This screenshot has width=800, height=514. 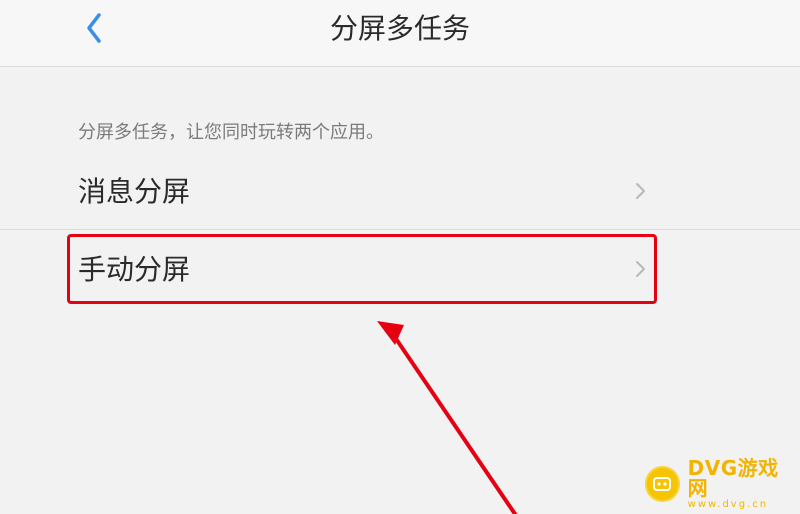 I want to click on description-text: 分屏多任务，让您同时玩转两个应用。, so click(x=231, y=132).